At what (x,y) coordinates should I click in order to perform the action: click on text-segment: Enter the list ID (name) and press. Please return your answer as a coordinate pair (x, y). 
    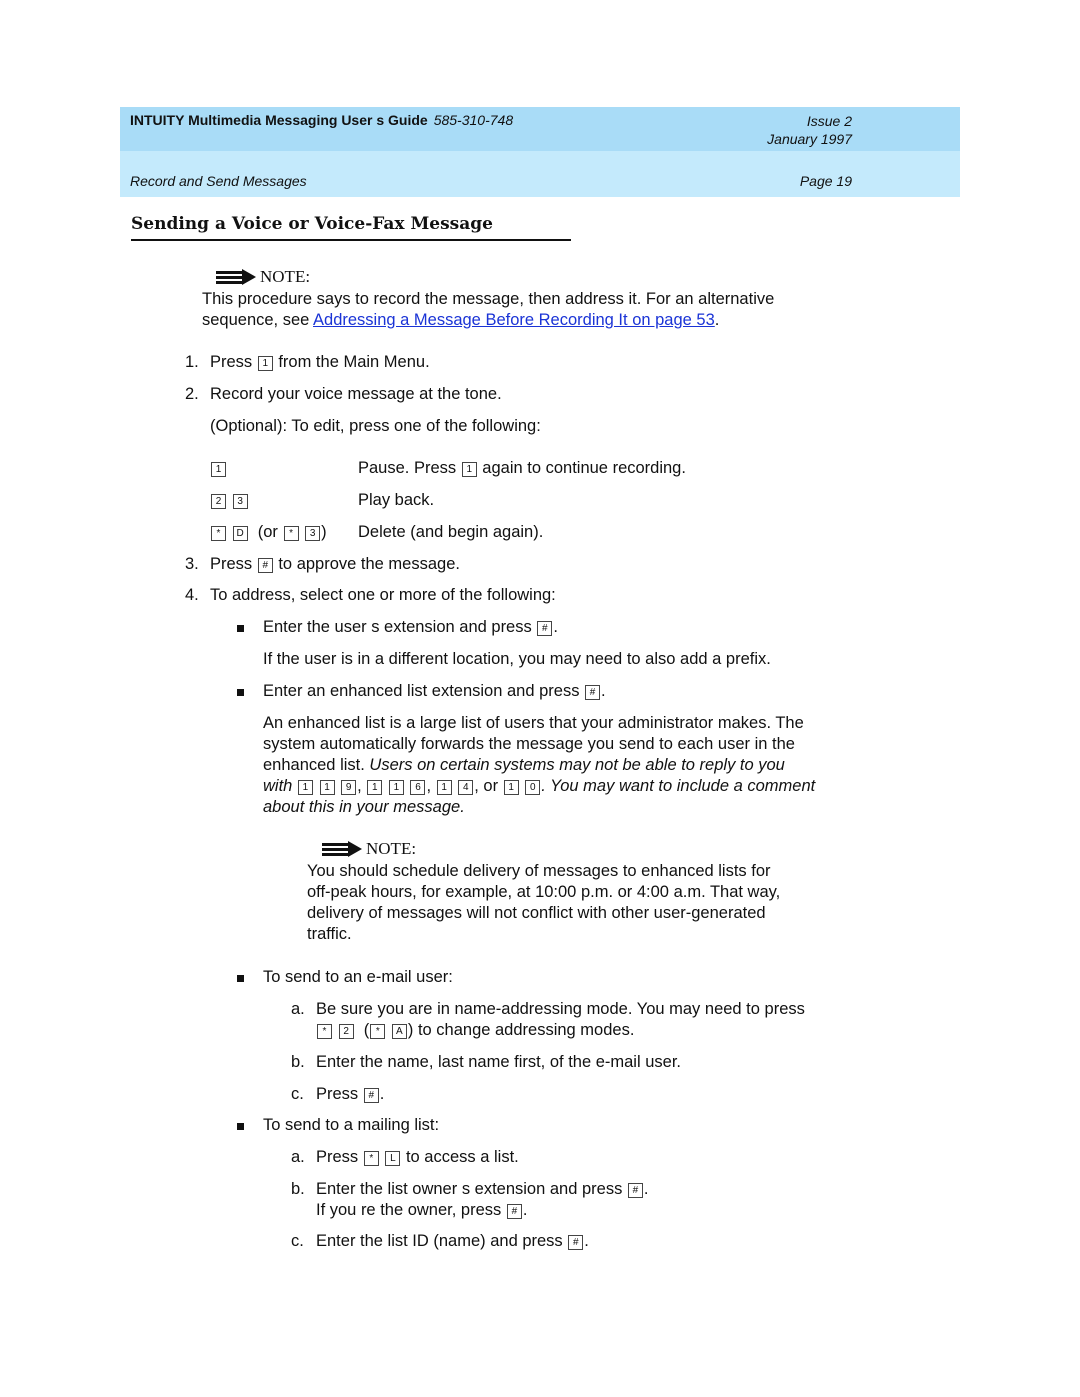
    Looking at the image, I should click on (442, 1241).